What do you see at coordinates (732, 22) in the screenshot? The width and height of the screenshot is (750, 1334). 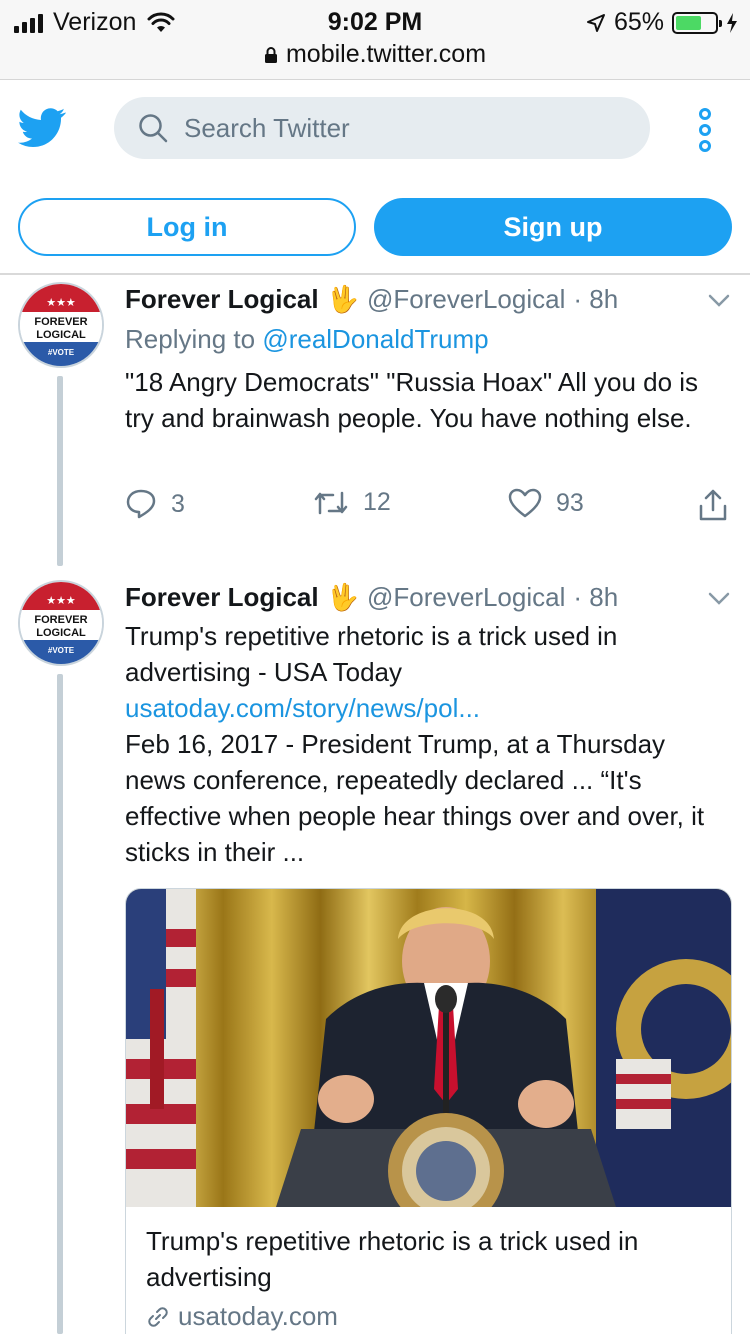 I see `charging-bolt-icon` at bounding box center [732, 22].